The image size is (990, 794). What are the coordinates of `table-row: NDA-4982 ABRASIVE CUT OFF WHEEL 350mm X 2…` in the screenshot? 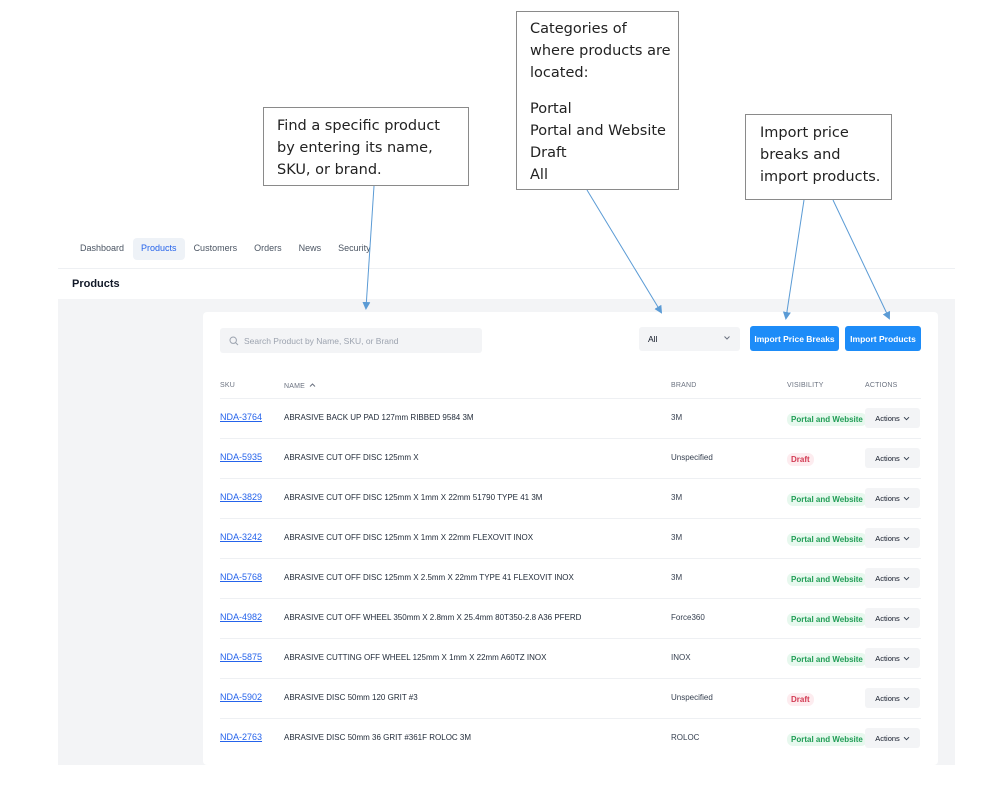 It's located at (570, 618).